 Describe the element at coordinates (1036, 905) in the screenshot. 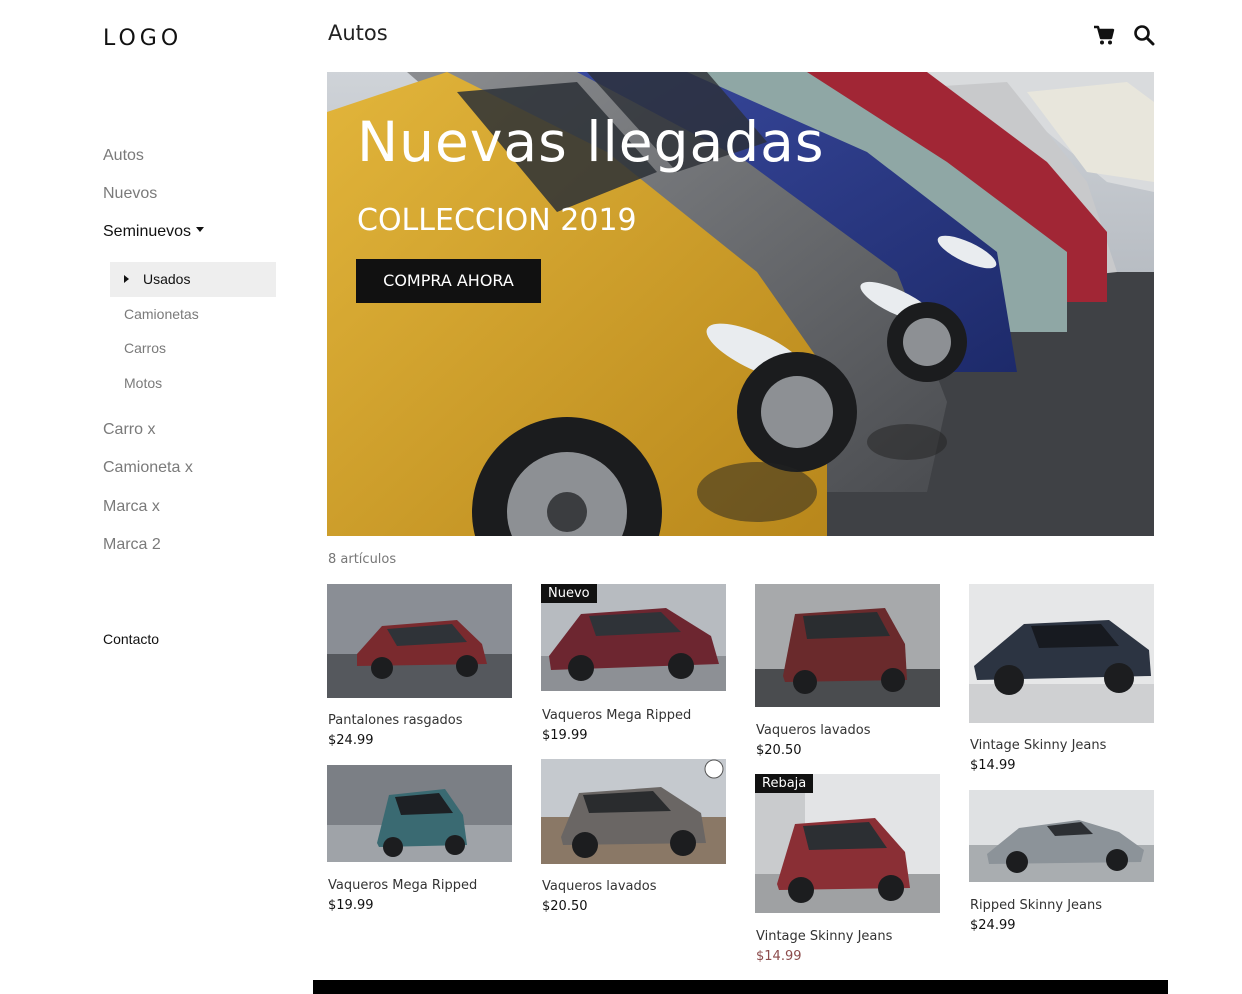

I see `product-name: Ripped Skinny Jeans` at that location.